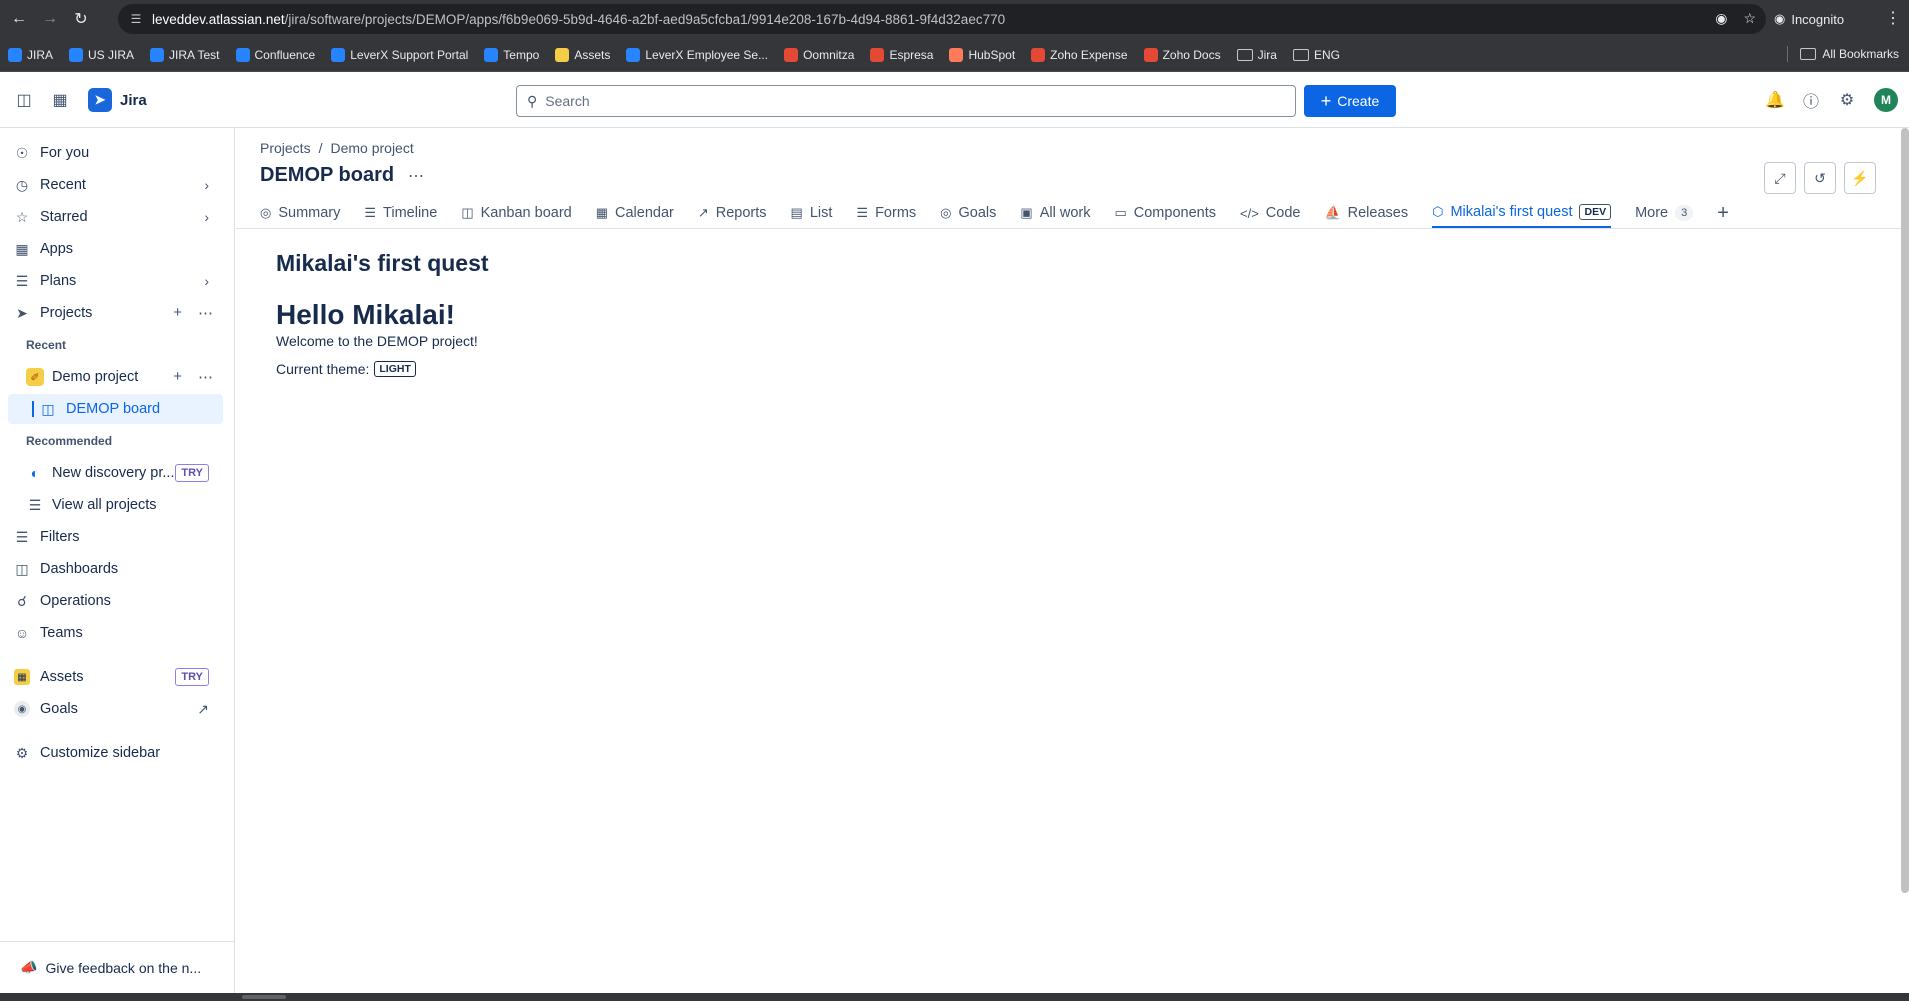  Describe the element at coordinates (1886, 100) in the screenshot. I see `avatar: M` at that location.